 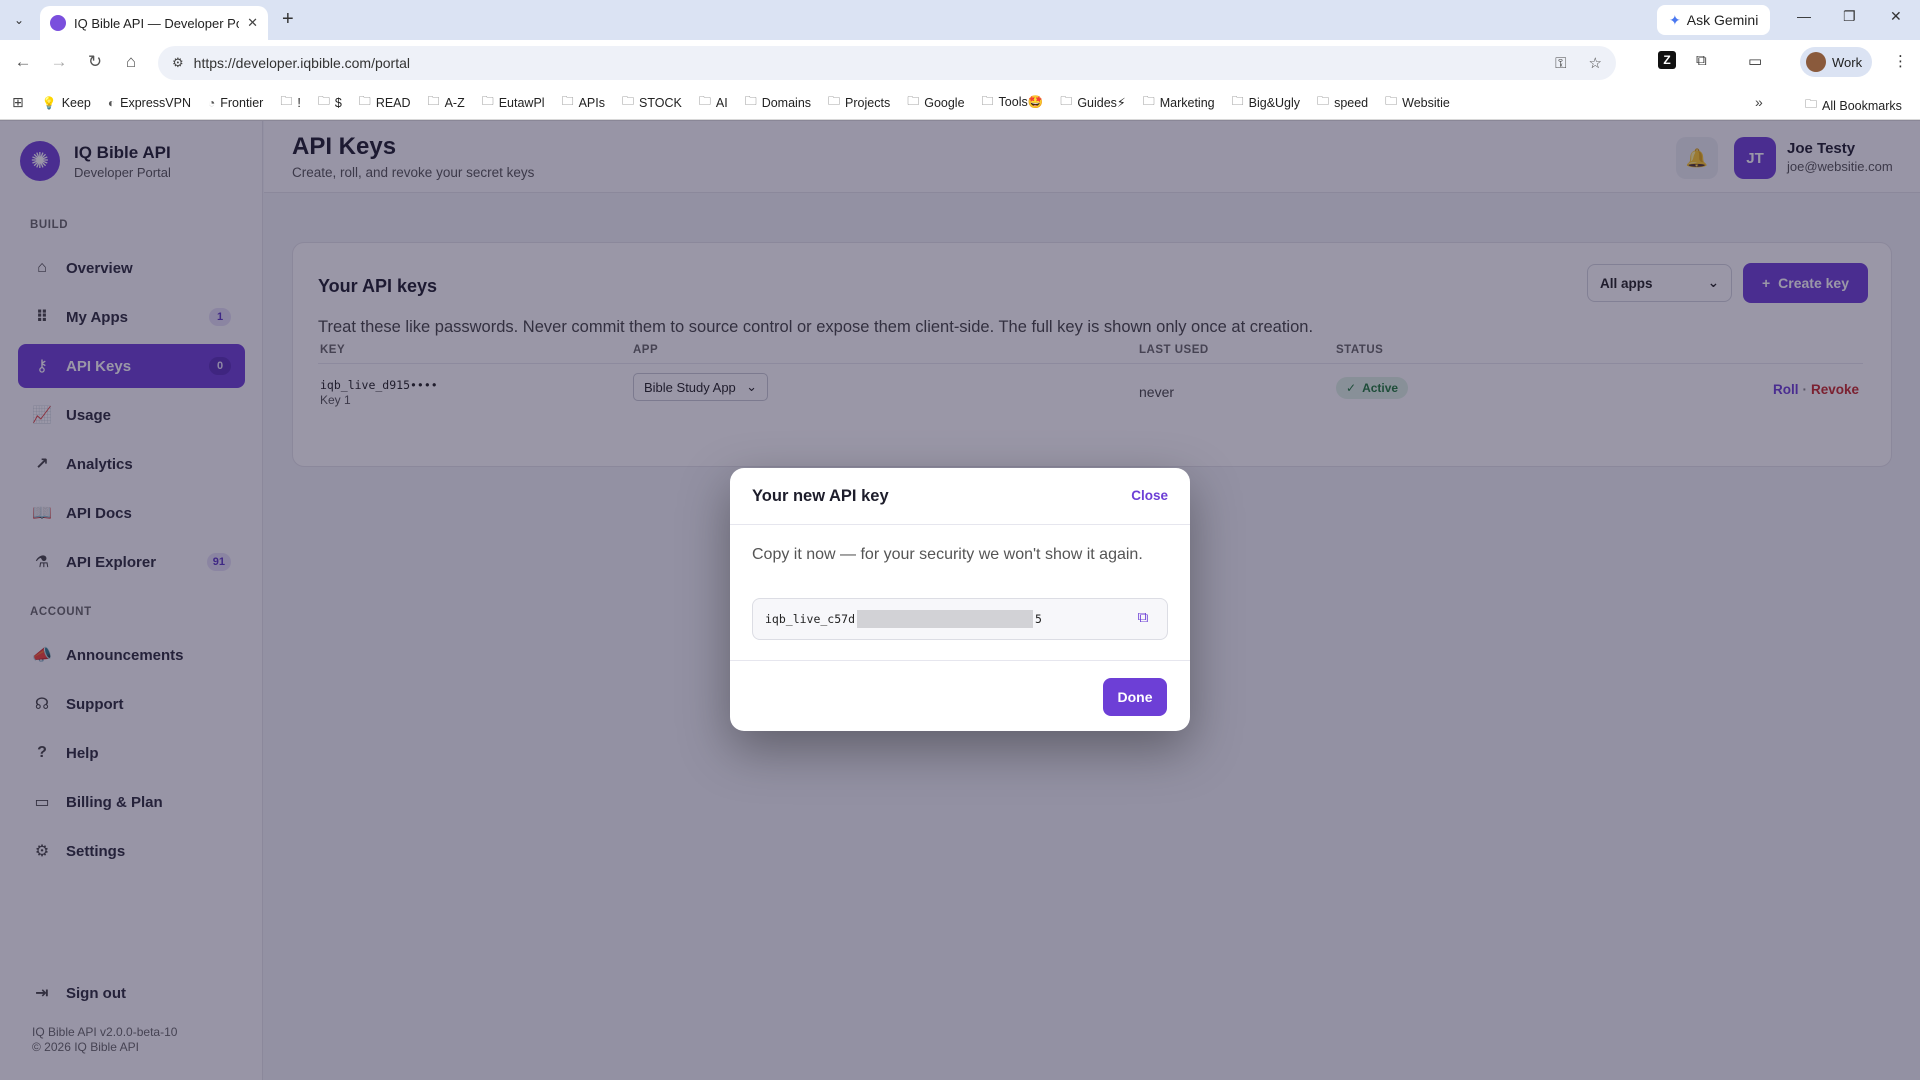 What do you see at coordinates (1351, 102) in the screenshot?
I see `bookmark-label: speed` at bounding box center [1351, 102].